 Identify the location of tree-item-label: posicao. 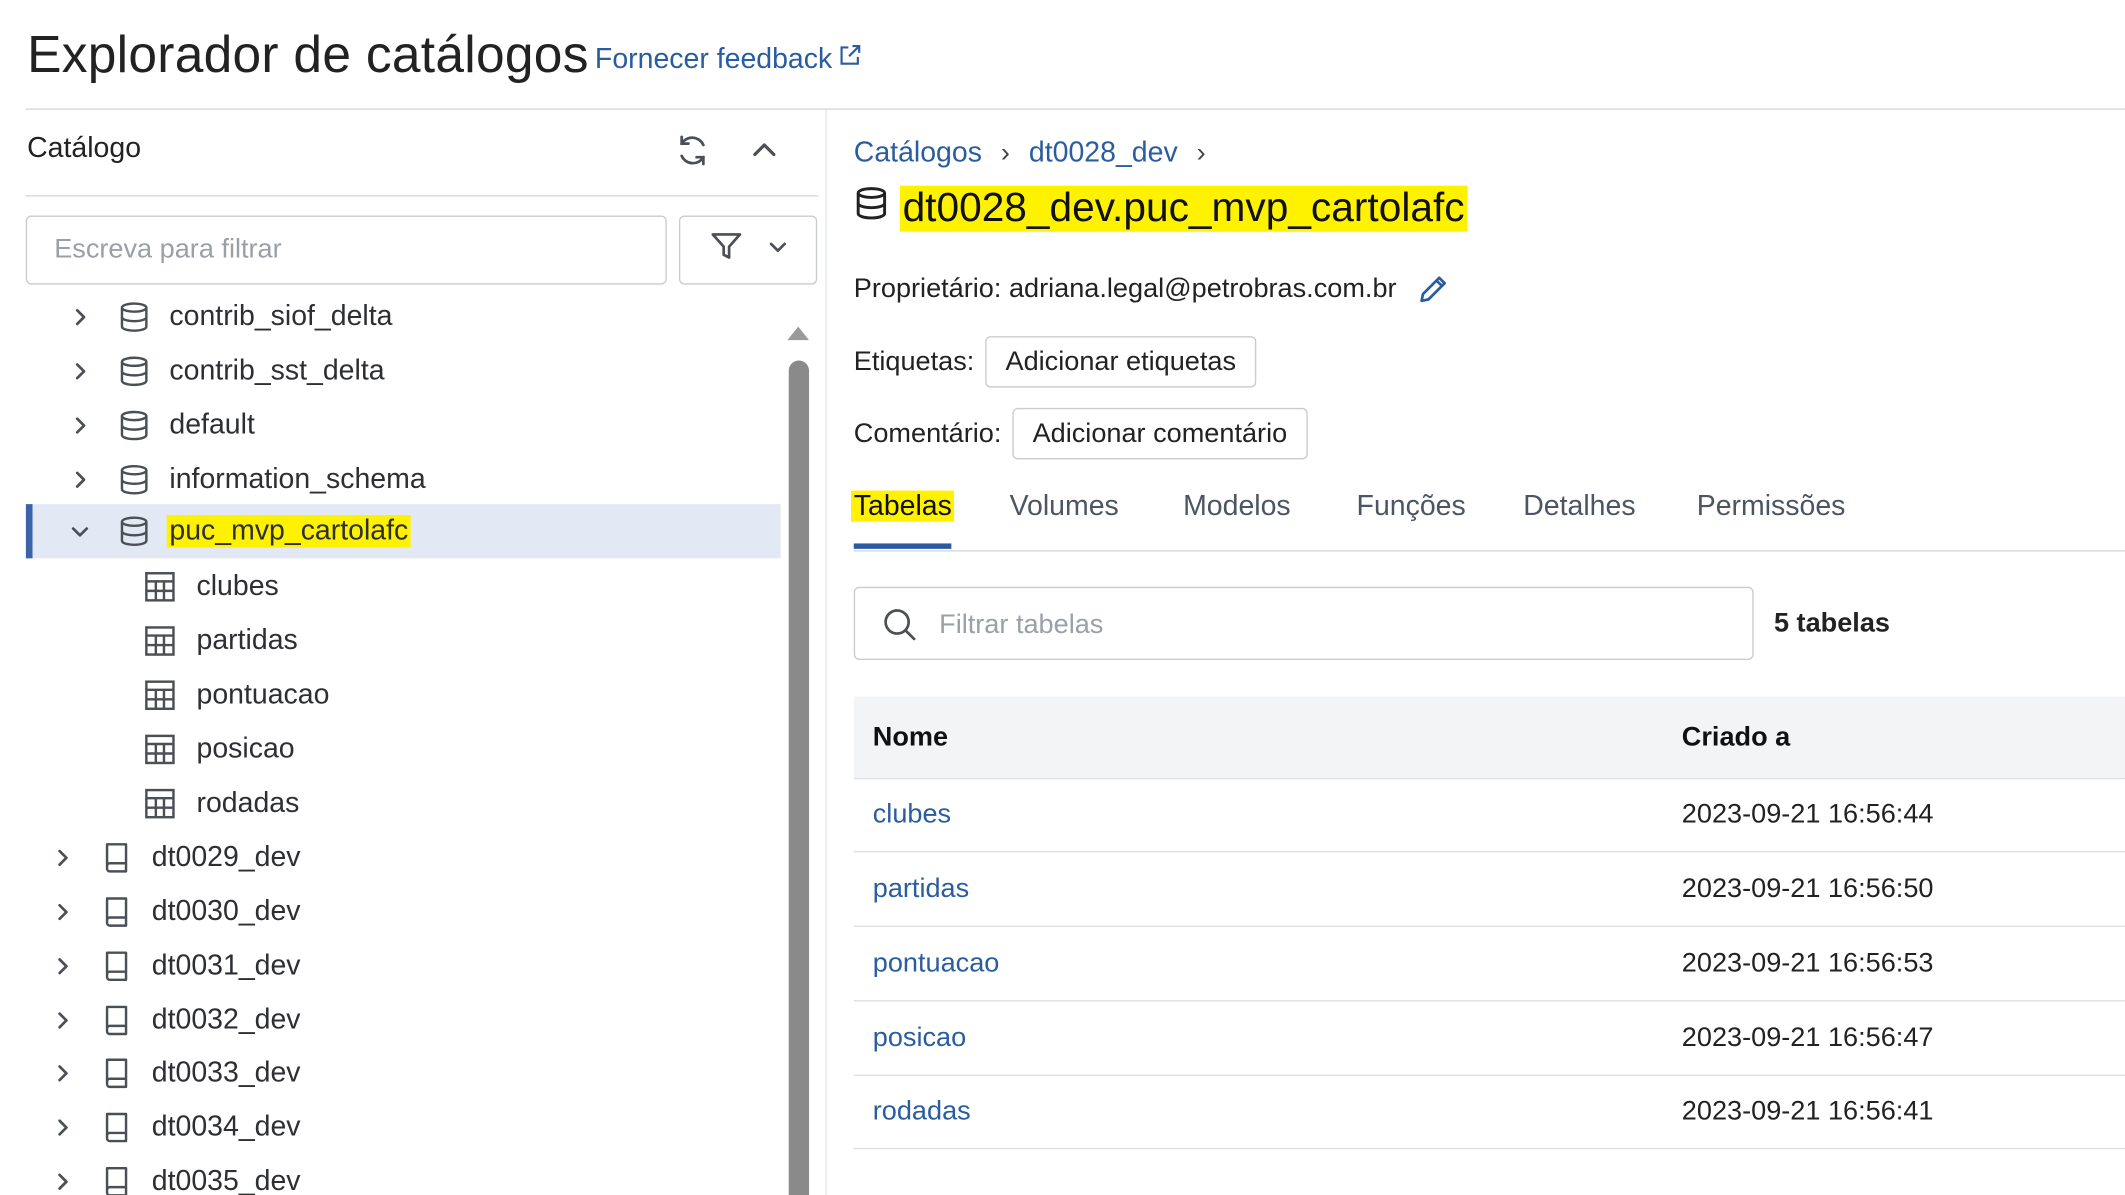
(245, 749).